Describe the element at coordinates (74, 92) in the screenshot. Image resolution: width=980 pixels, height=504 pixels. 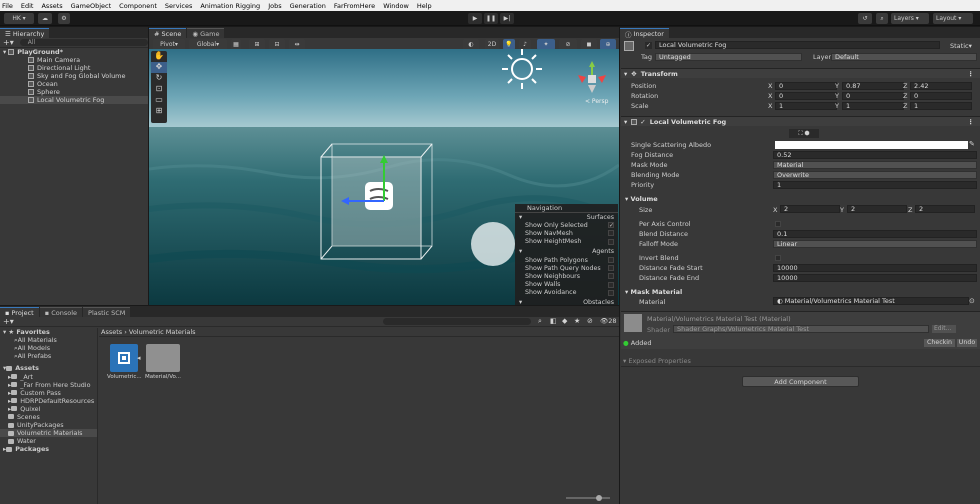
I see `hierarchy-item: Sphere` at that location.